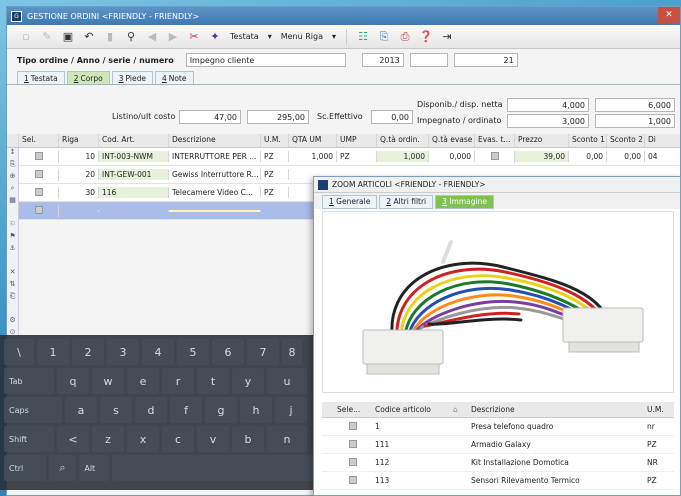 The height and width of the screenshot is (496, 681). I want to click on cell-prezzo: 39,00, so click(542, 156).